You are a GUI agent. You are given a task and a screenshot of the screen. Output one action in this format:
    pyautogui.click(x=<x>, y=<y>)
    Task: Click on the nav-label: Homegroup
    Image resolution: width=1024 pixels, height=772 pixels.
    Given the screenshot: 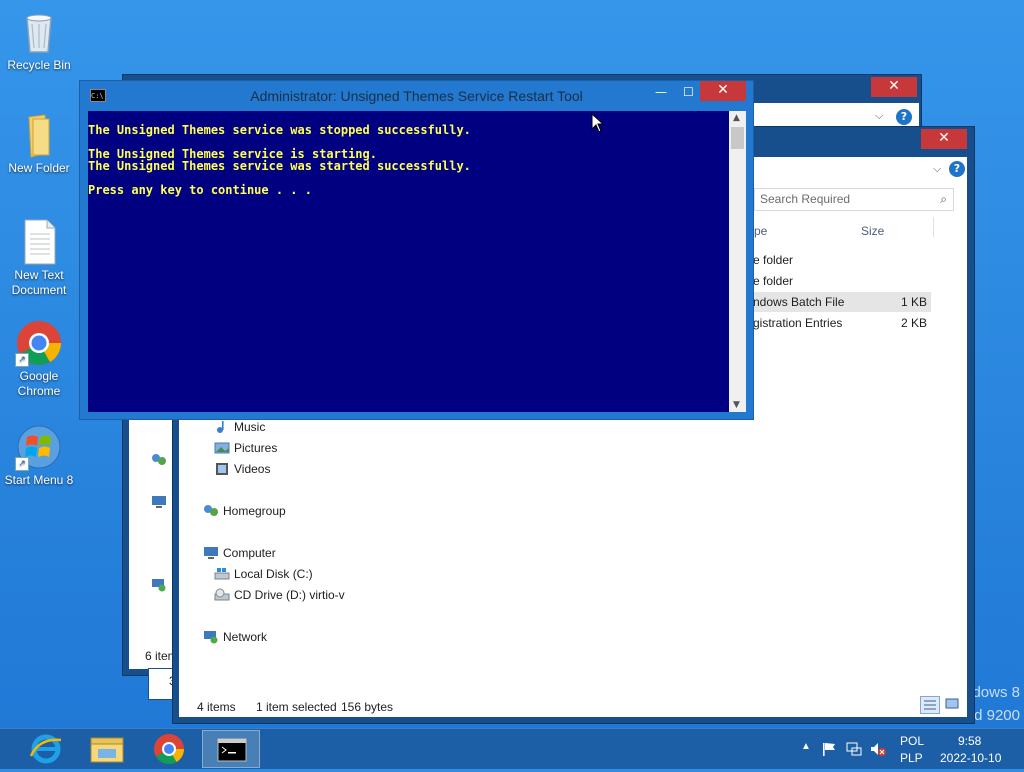 What is the action you would take?
    pyautogui.click(x=254, y=511)
    